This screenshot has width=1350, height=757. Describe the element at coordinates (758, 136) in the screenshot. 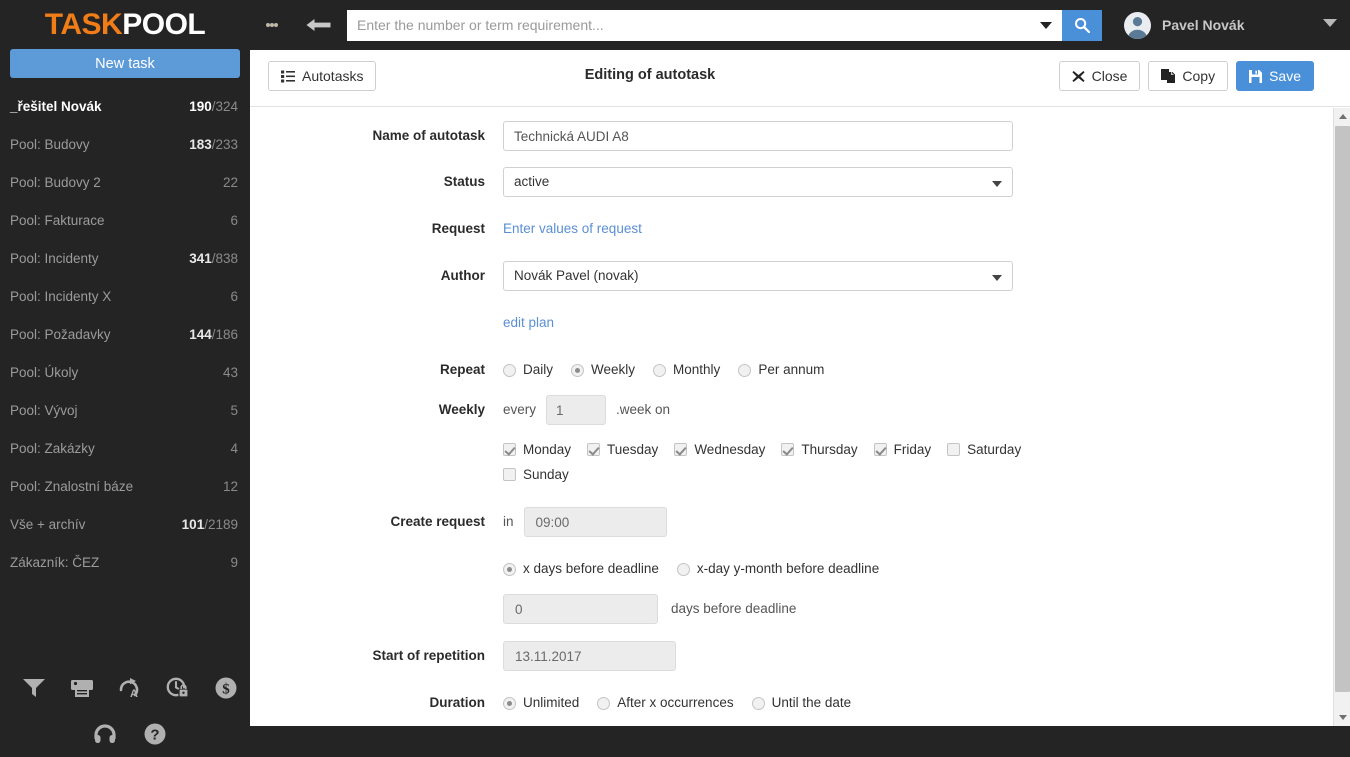

I see `name-of-autotask-input` at that location.